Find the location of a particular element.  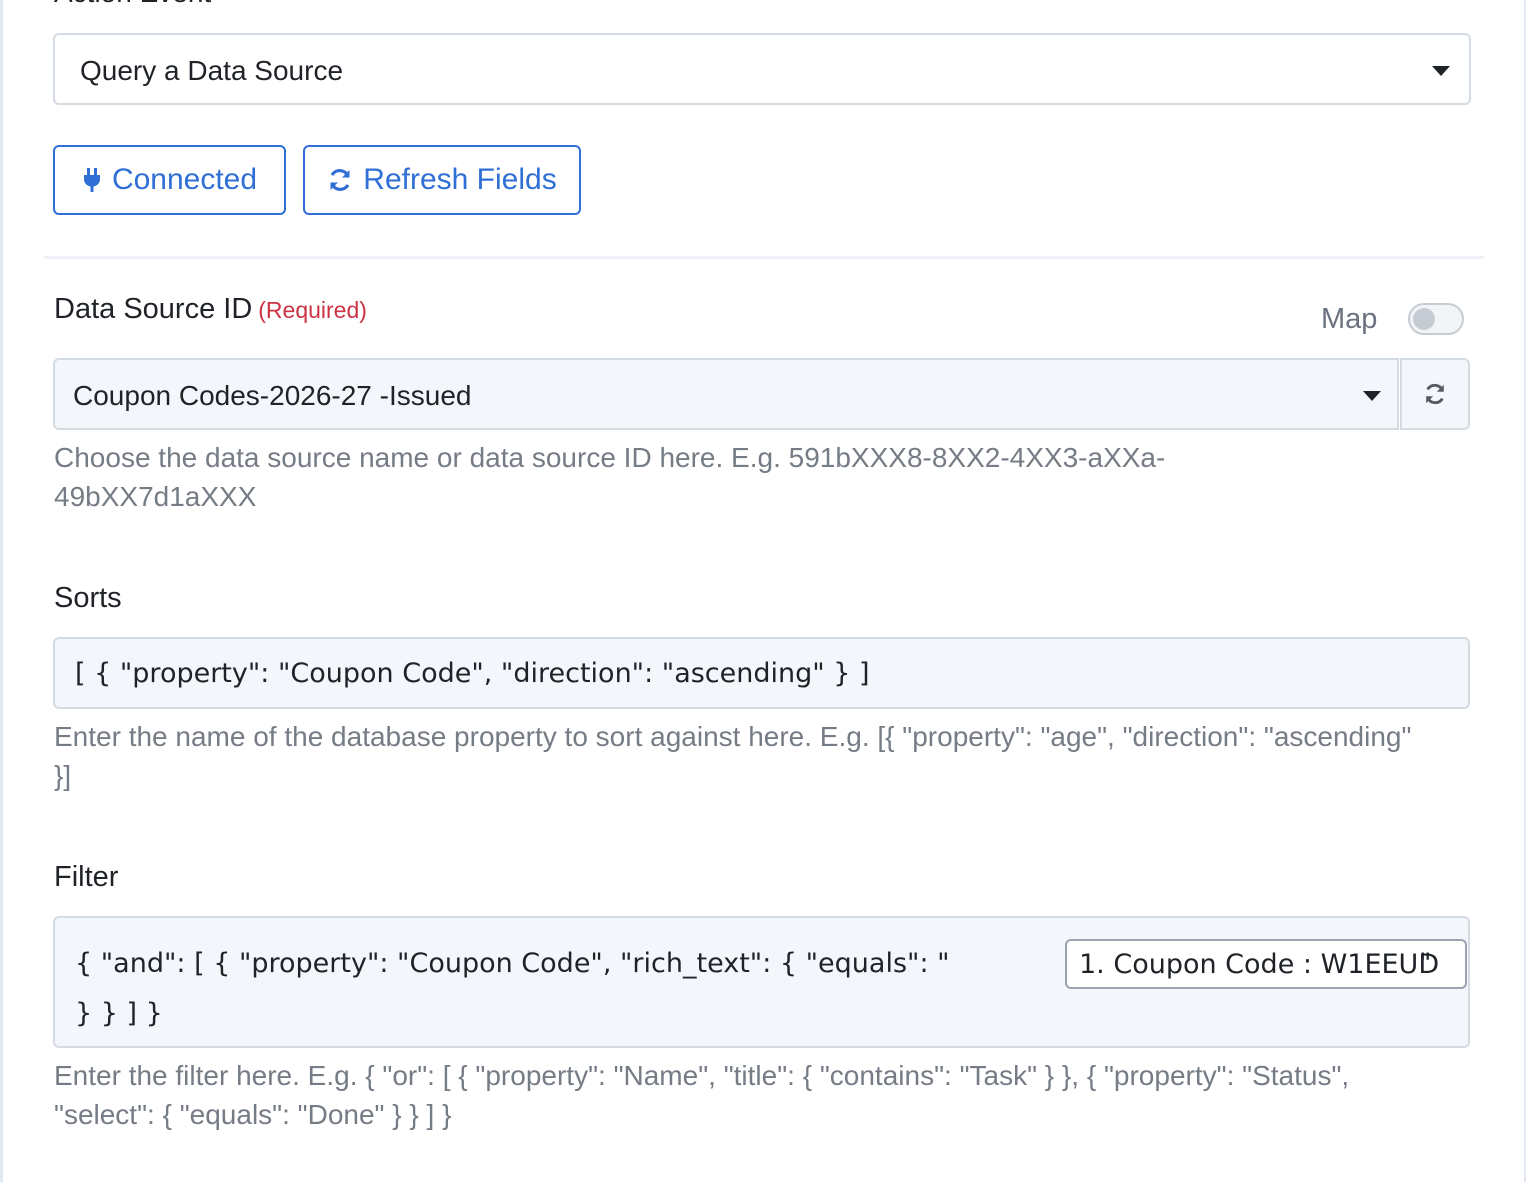

data-source-label: Data Source ID (Required) is located at coordinates (210, 309).